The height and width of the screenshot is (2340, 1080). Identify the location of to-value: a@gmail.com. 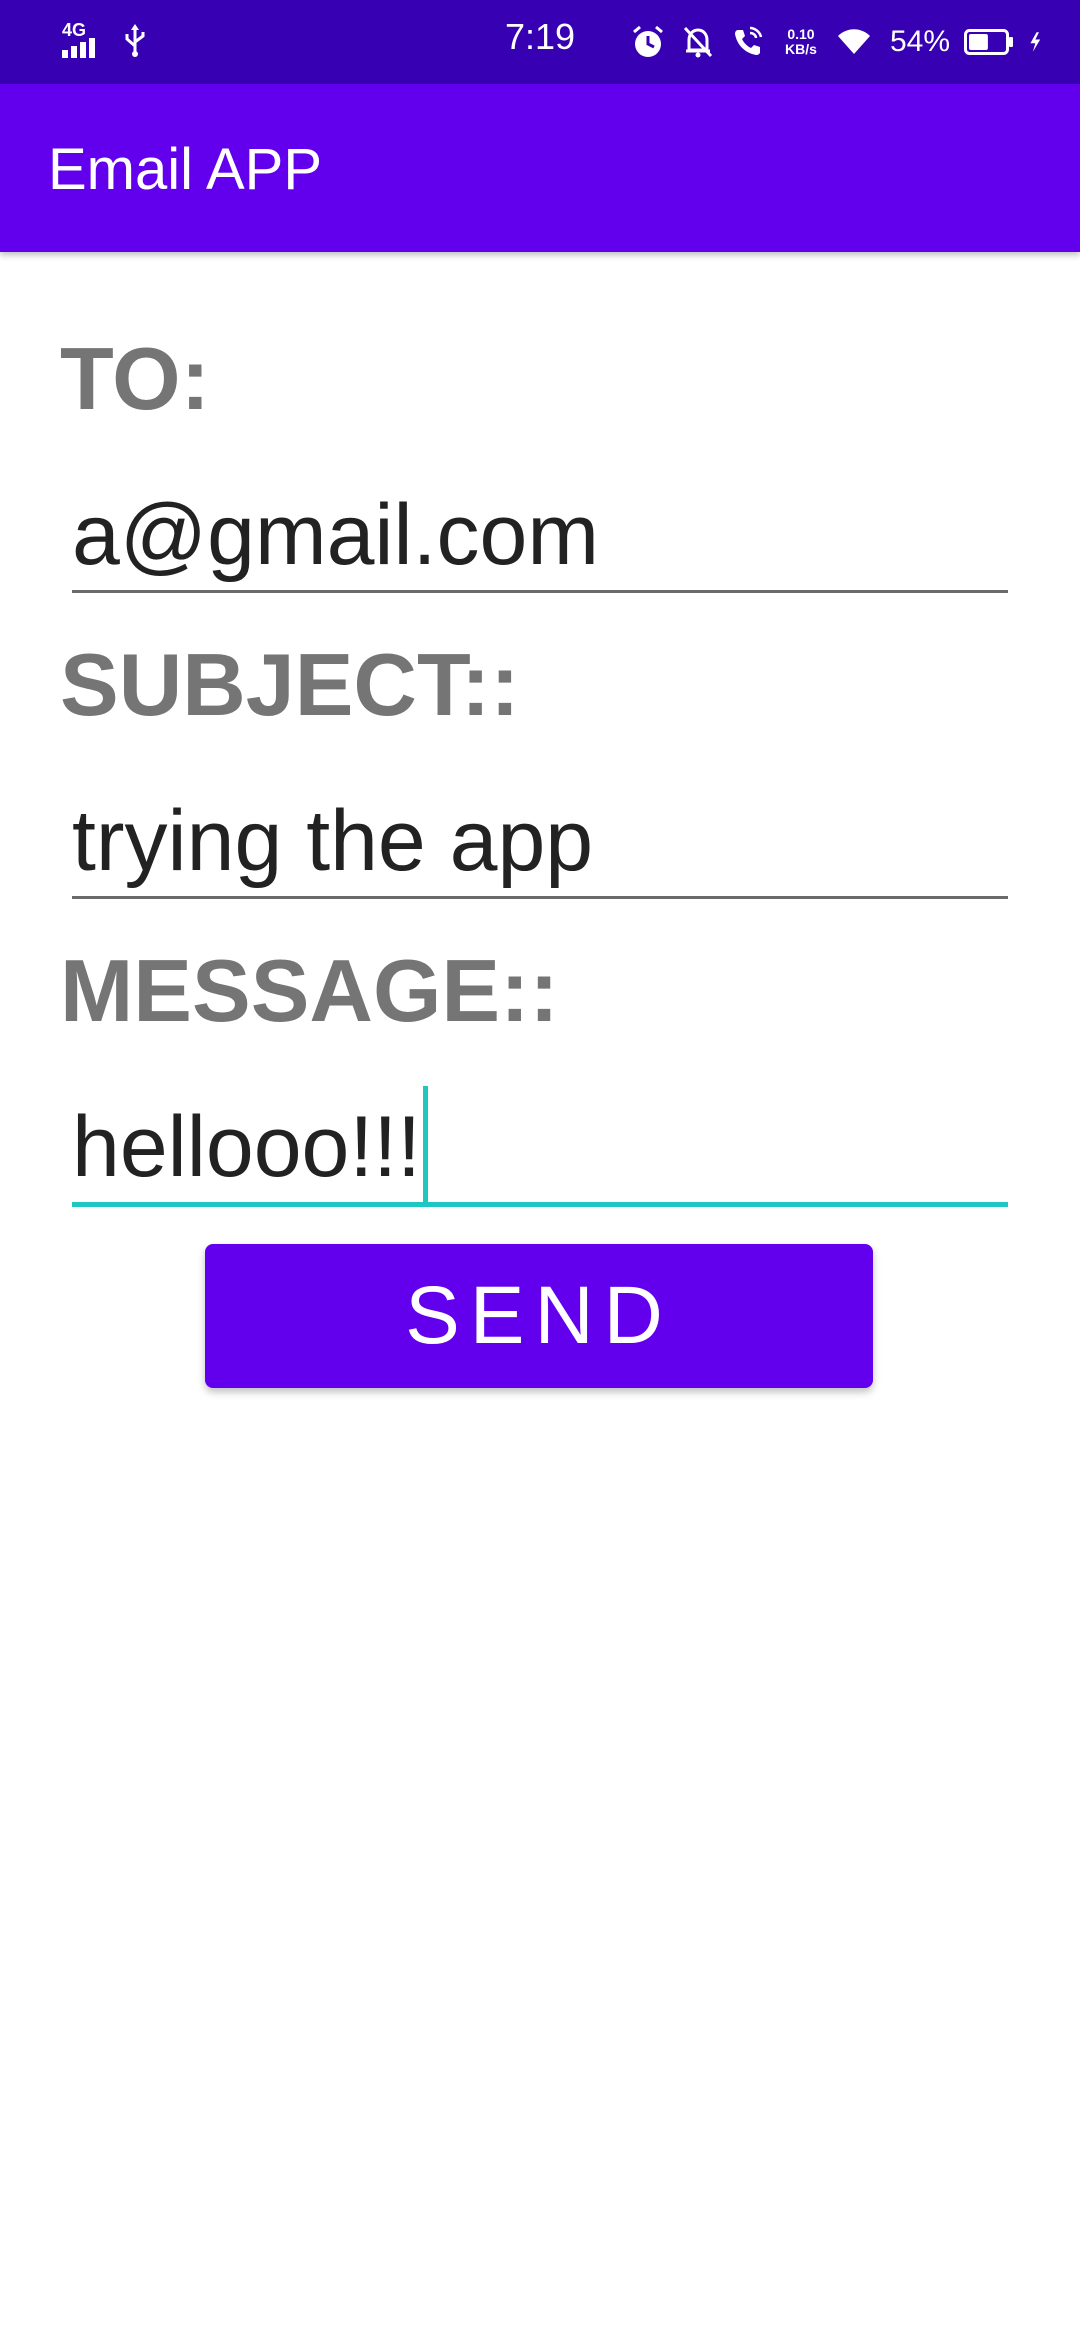
(336, 535).